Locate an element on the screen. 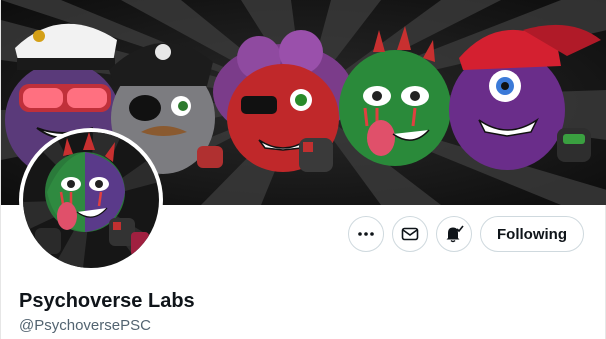 The height and width of the screenshot is (339, 606). profile-avatar is located at coordinates (91, 200).